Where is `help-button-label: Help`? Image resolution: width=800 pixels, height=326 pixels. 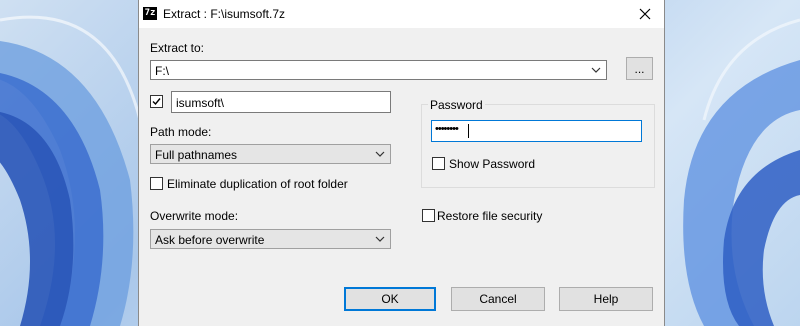 help-button-label: Help is located at coordinates (606, 299).